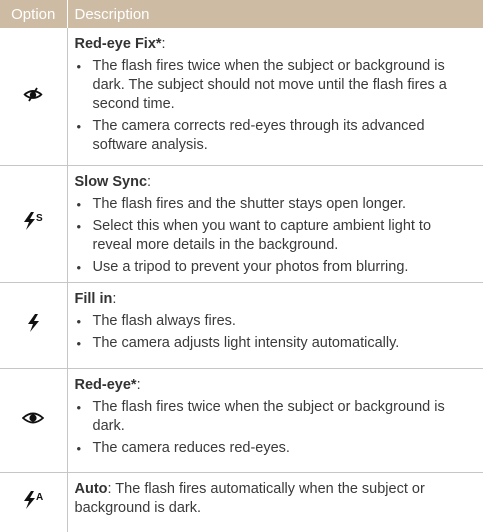 The height and width of the screenshot is (532, 483). Describe the element at coordinates (34, 14) in the screenshot. I see `option-column-header: Option` at that location.